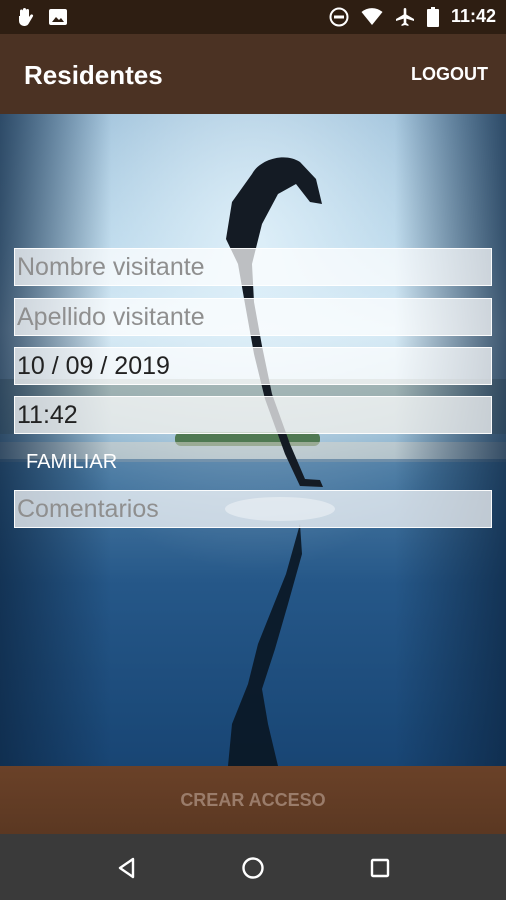 The image size is (506, 900). Describe the element at coordinates (88, 508) in the screenshot. I see `comentarios-placeholder: Comentarios` at that location.